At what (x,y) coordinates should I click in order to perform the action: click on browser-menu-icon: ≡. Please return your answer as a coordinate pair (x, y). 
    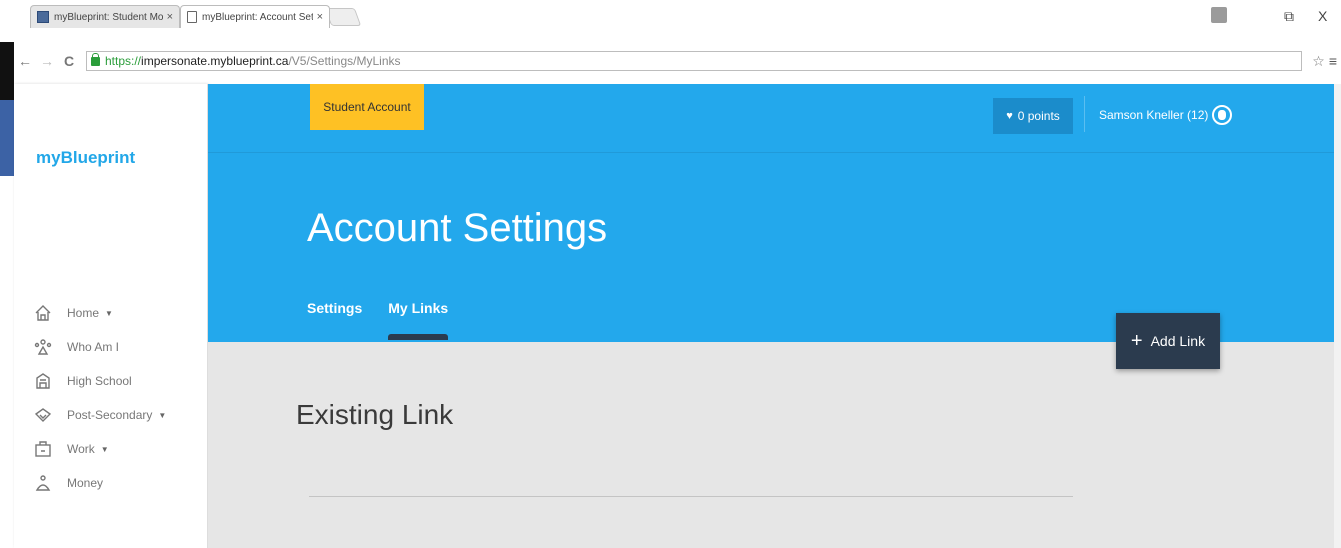
    Looking at the image, I should click on (1333, 61).